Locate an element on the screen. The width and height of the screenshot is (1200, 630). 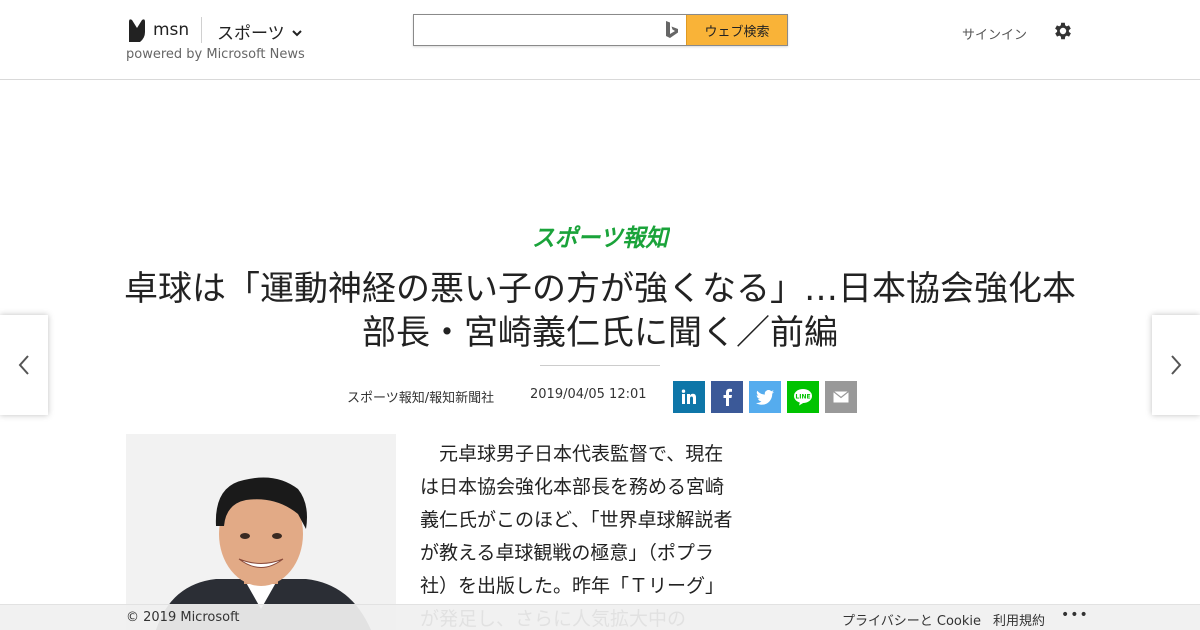
share-line-button: LINE is located at coordinates (803, 397).